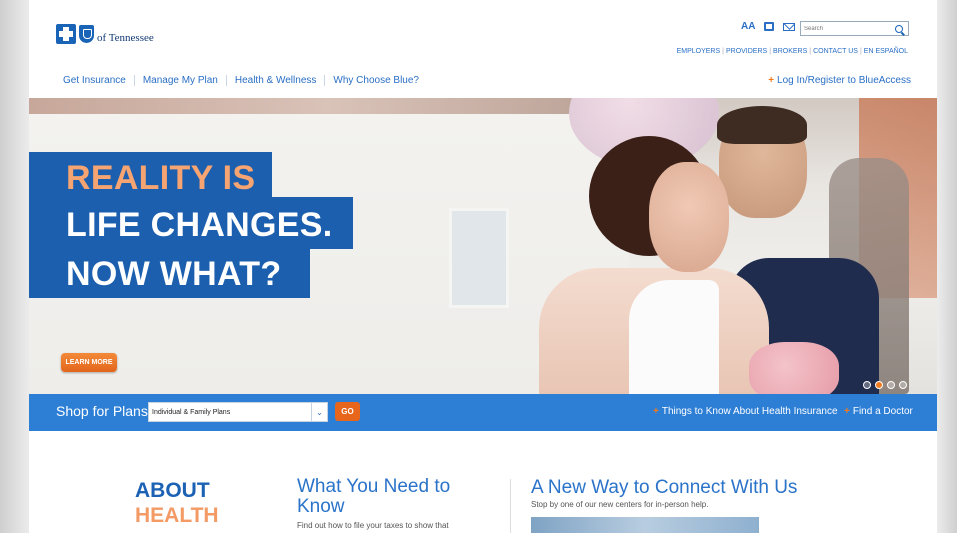 The image size is (957, 533). What do you see at coordinates (886, 51) in the screenshot?
I see `link-espanol: EN ESPAÑOL` at bounding box center [886, 51].